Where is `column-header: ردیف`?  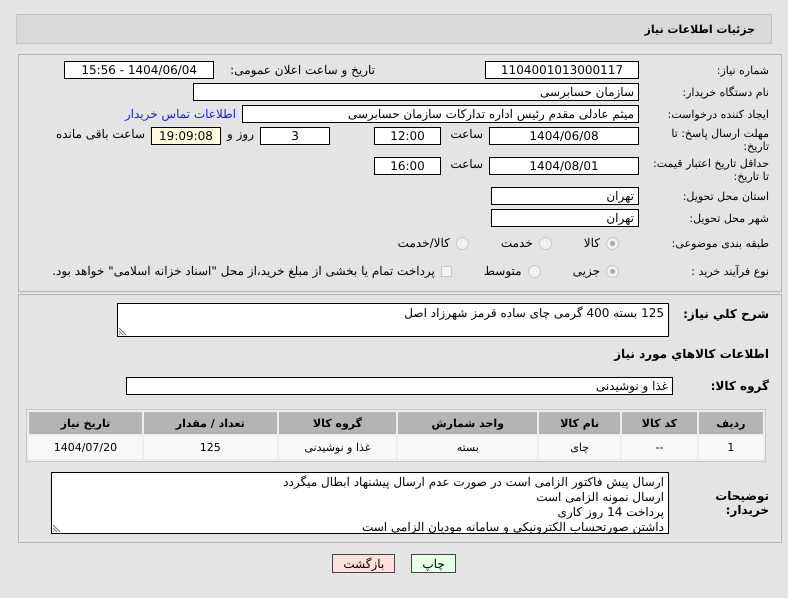 column-header: ردیف is located at coordinates (730, 423).